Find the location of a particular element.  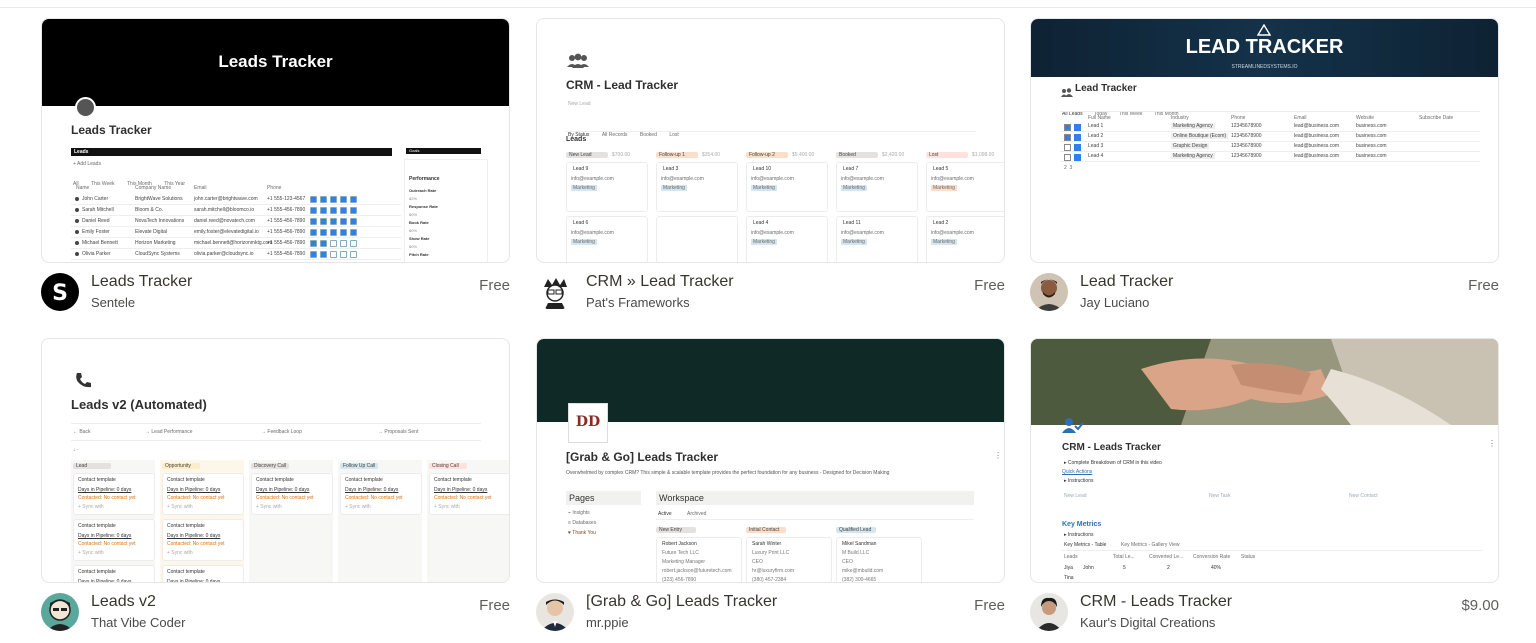

back-link: ← Back is located at coordinates (82, 432).